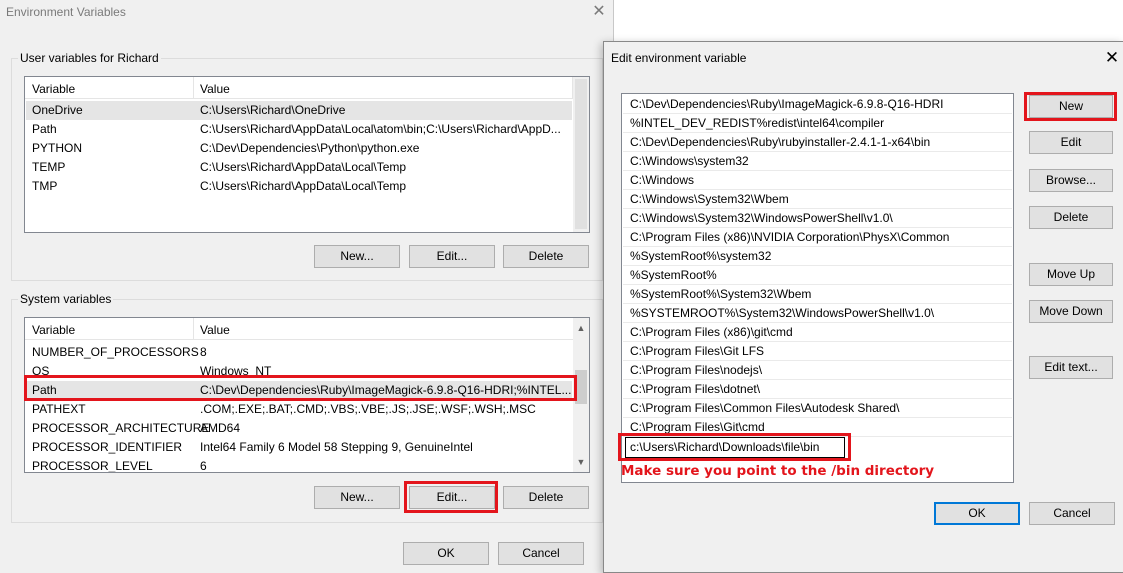 The width and height of the screenshot is (1123, 573). What do you see at coordinates (817, 180) in the screenshot?
I see `list-item: C:\Windows` at bounding box center [817, 180].